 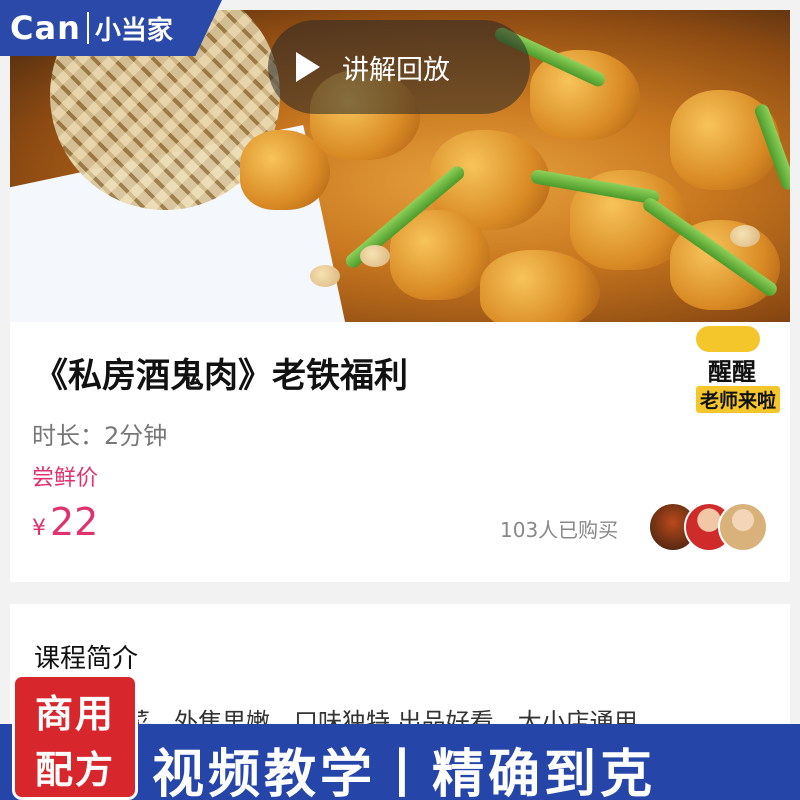 I want to click on course-duration: 时长：2分钟, so click(x=100, y=436).